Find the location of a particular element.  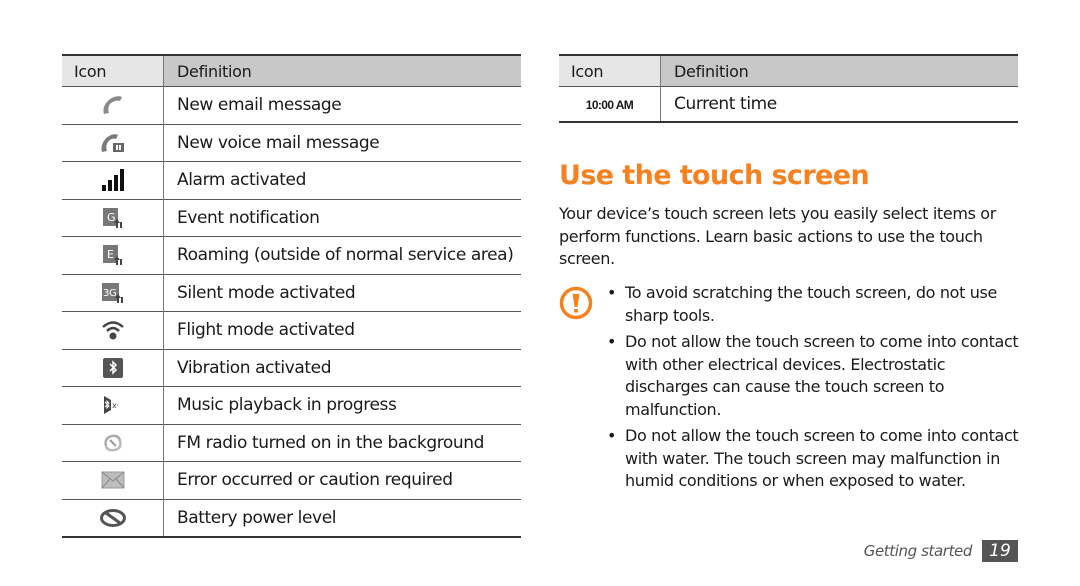

signal-strength-icon is located at coordinates (112, 180).